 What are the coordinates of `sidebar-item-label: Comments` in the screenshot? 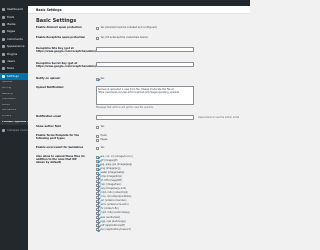 It's located at (14, 39).